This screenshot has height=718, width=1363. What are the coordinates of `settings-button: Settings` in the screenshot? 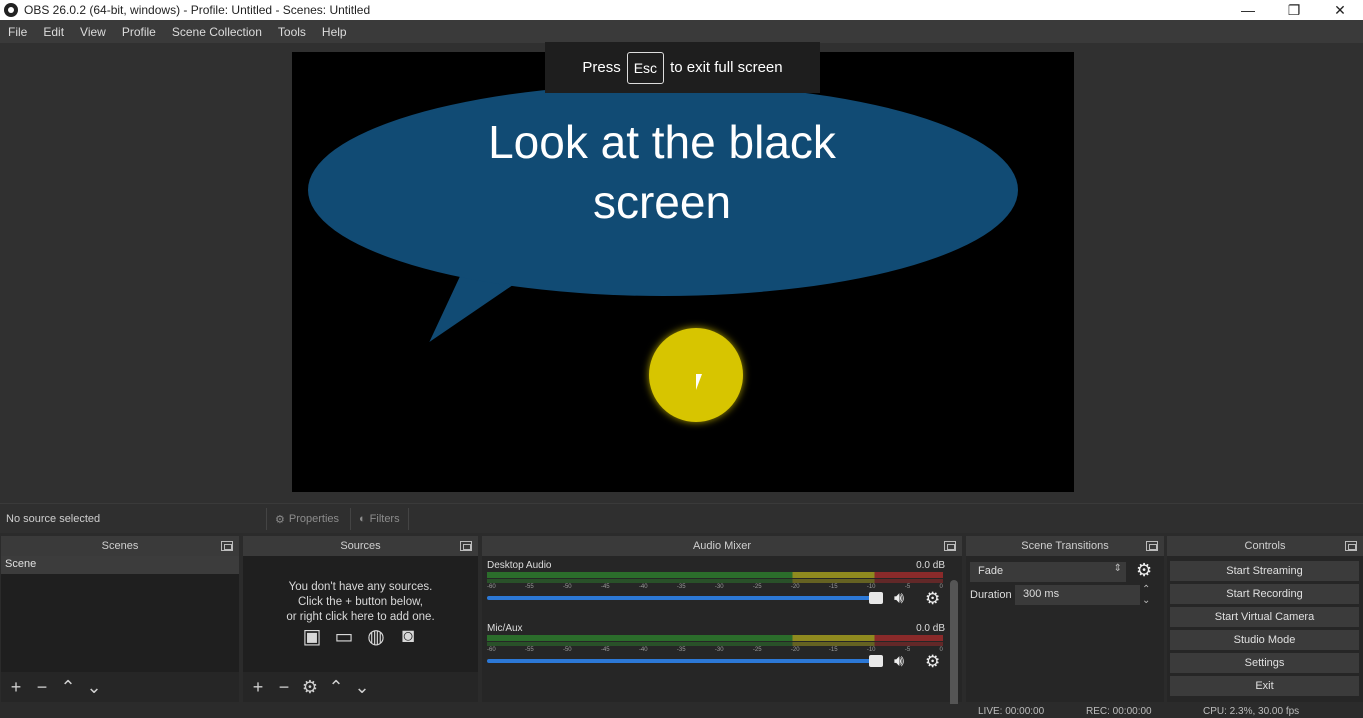 It's located at (1264, 663).